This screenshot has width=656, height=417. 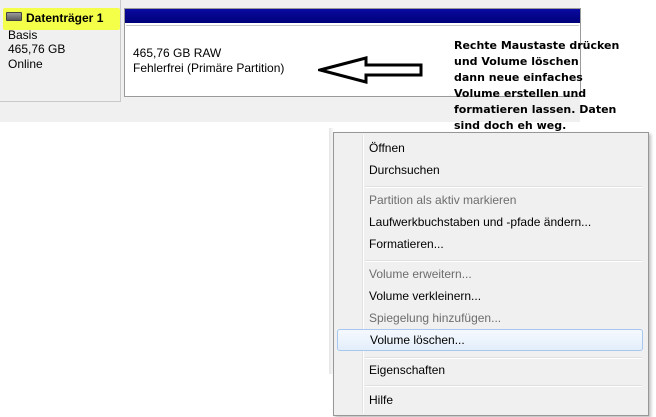 I want to click on disk-title: Datenträger 1, so click(x=65, y=18).